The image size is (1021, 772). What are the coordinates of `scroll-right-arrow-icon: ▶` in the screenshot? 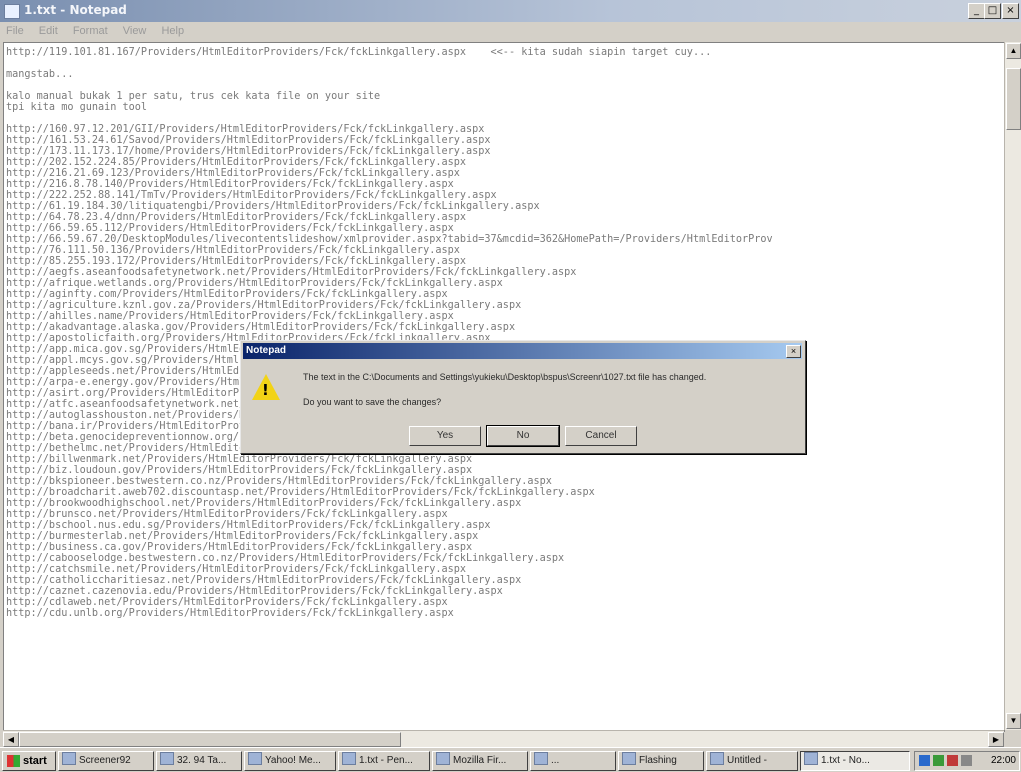 It's located at (996, 739).